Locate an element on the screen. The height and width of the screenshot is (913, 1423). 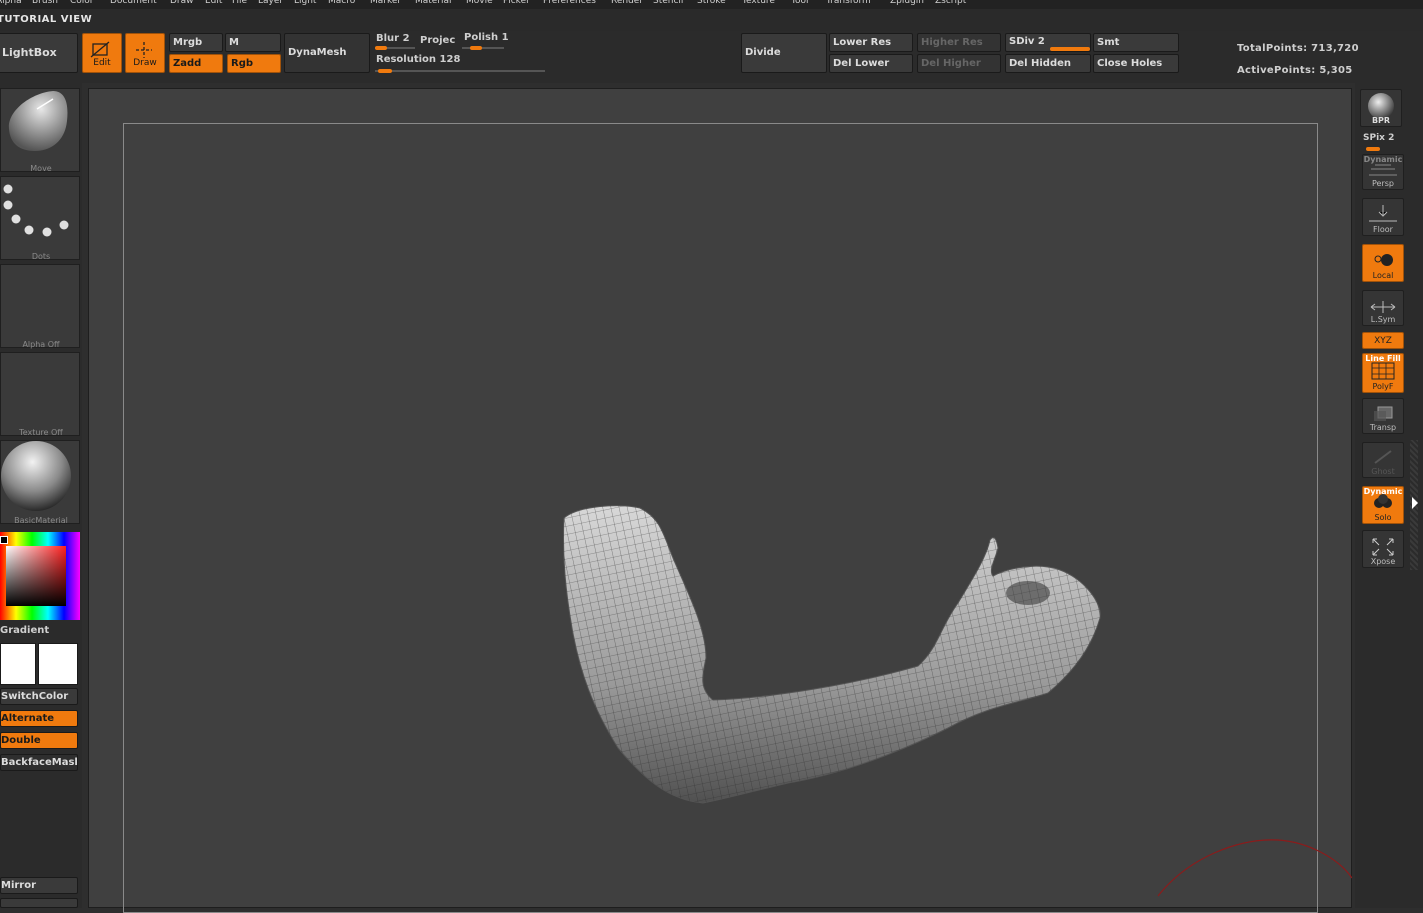
alpha-label: Alpha Off is located at coordinates (41, 344).